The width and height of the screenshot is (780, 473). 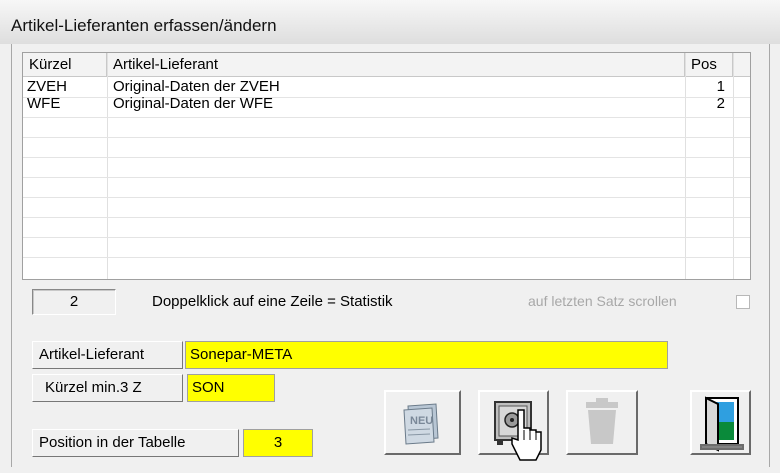 I want to click on position-label: Position in der Tabelle, so click(x=135, y=443).